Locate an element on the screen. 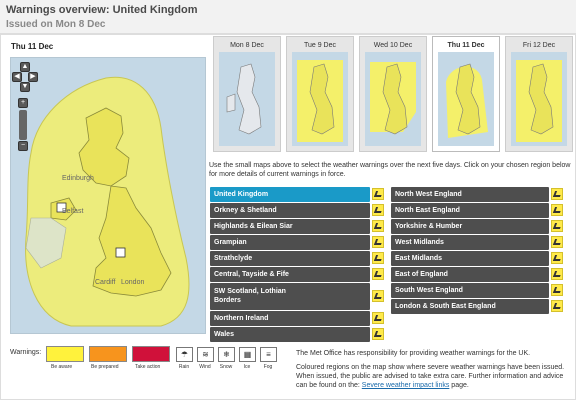  day-tab-label: Fri 12 Dec is located at coordinates (539, 45).